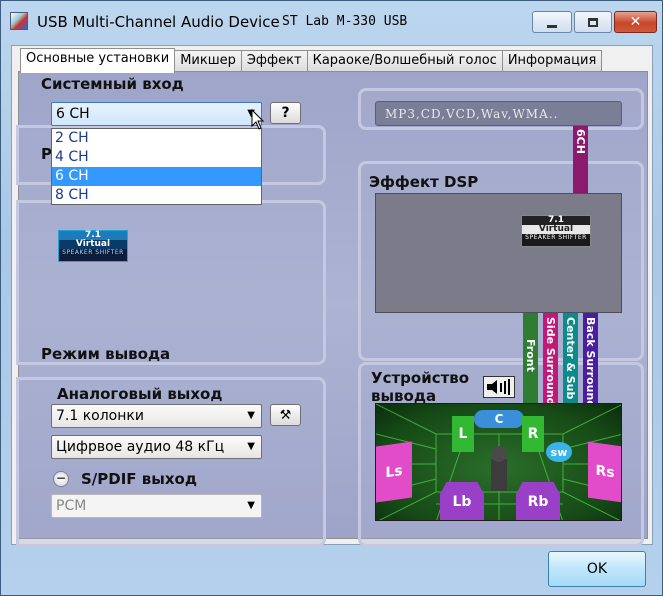 Image resolution: width=663 pixels, height=596 pixels. Describe the element at coordinates (208, 61) in the screenshot. I see `tab-mixer: Микшер` at that location.